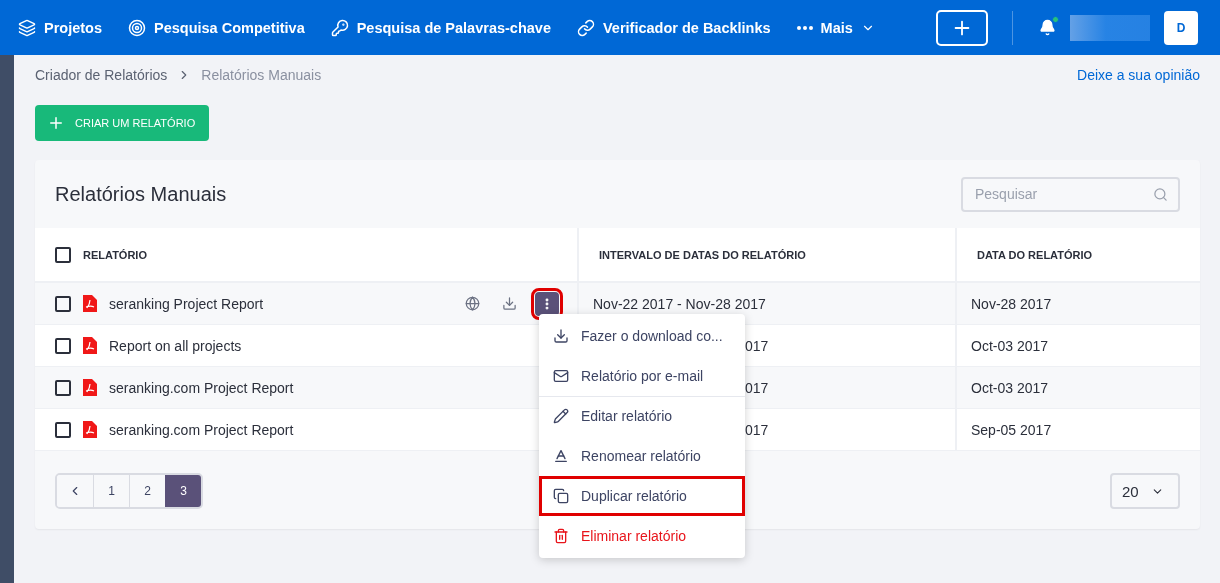 This screenshot has height=583, width=1220. Describe the element at coordinates (561, 495) in the screenshot. I see `copy-icon` at that location.